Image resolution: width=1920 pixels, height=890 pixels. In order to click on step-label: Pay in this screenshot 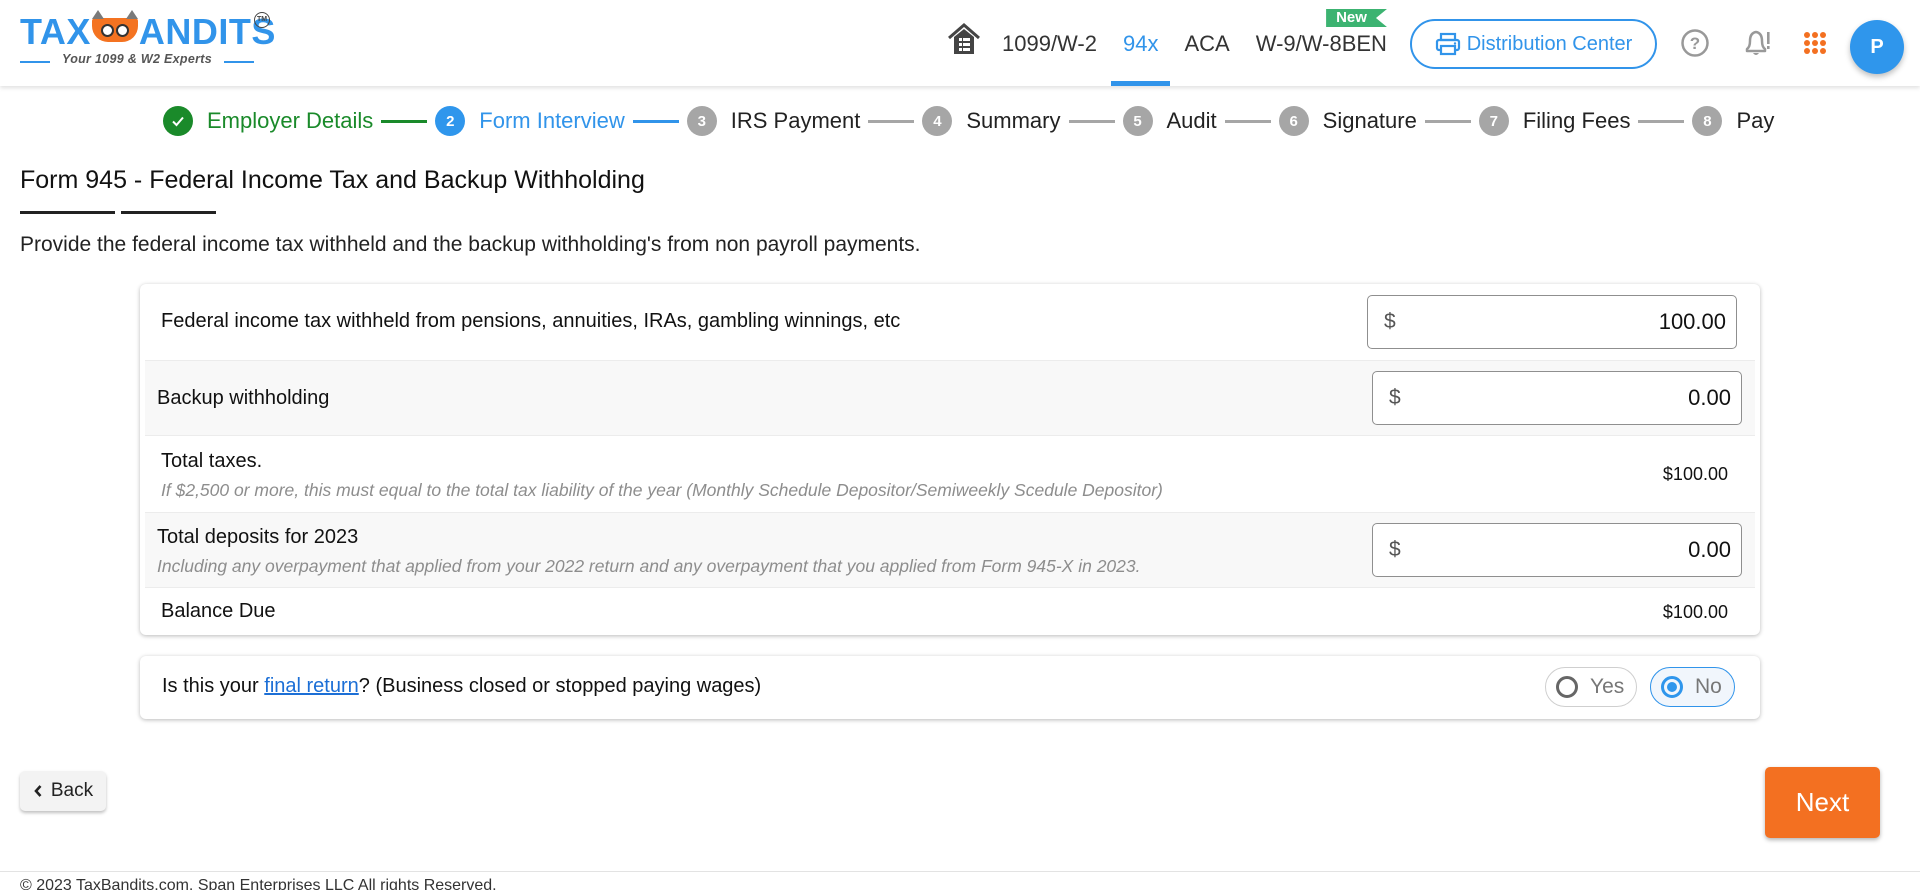, I will do `click(1755, 120)`.